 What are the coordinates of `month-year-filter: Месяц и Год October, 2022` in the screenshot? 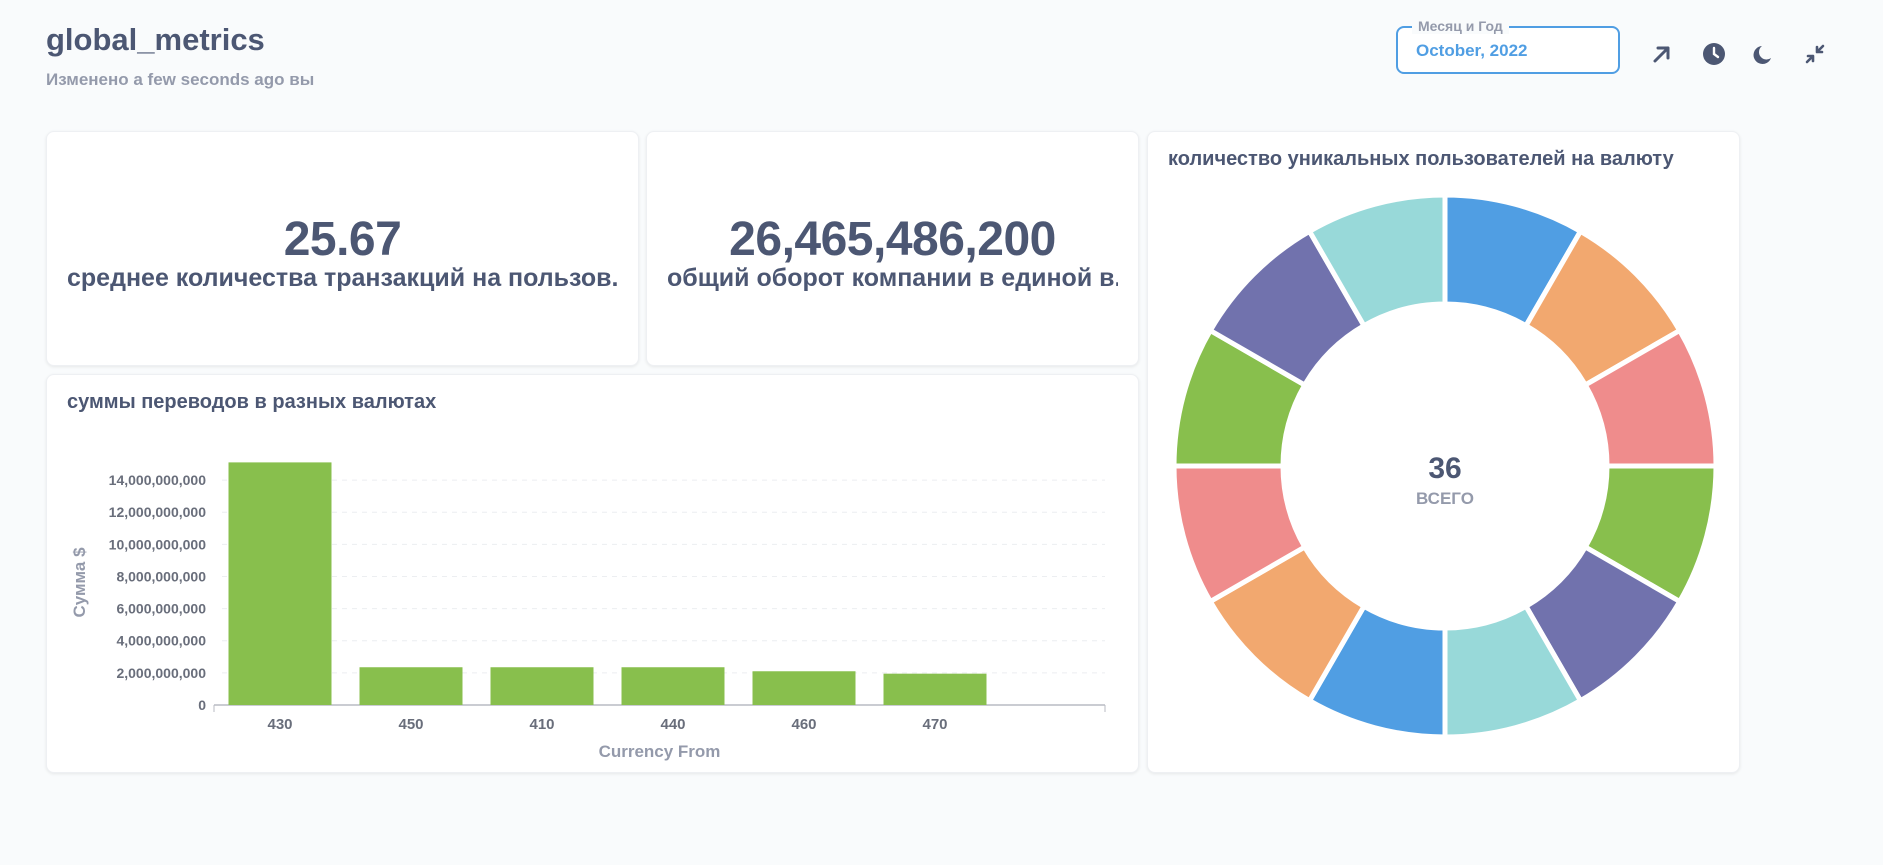 It's located at (1508, 46).